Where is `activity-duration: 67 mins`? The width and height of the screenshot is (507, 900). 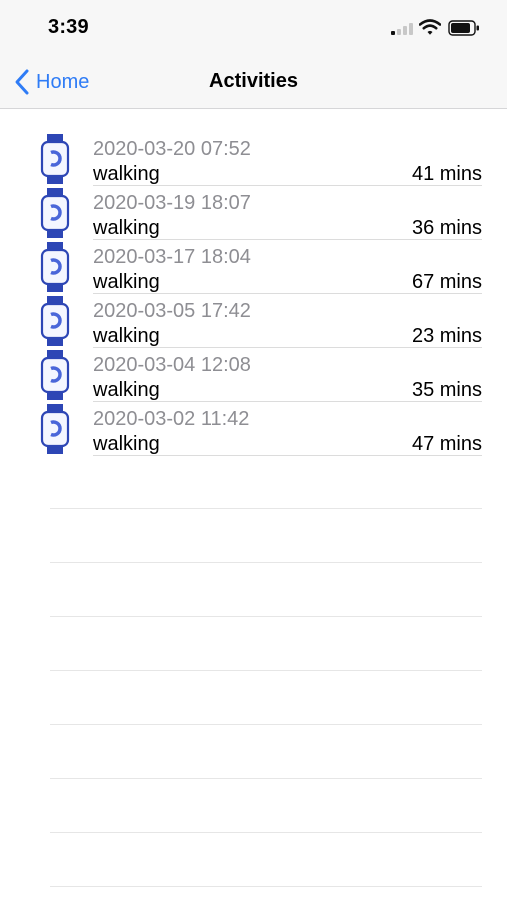
activity-duration: 67 mins is located at coordinates (446, 282).